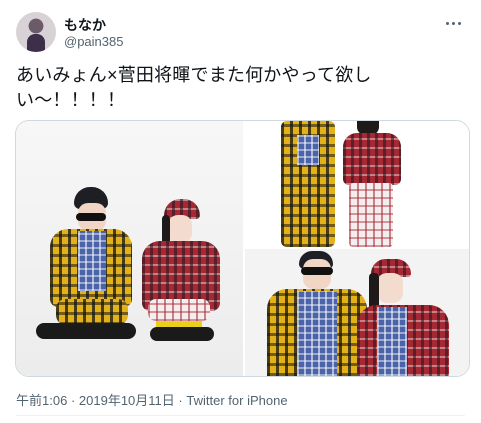 The width and height of the screenshot is (481, 423). Describe the element at coordinates (41, 400) in the screenshot. I see `tweet-time: 午前1:06` at that location.